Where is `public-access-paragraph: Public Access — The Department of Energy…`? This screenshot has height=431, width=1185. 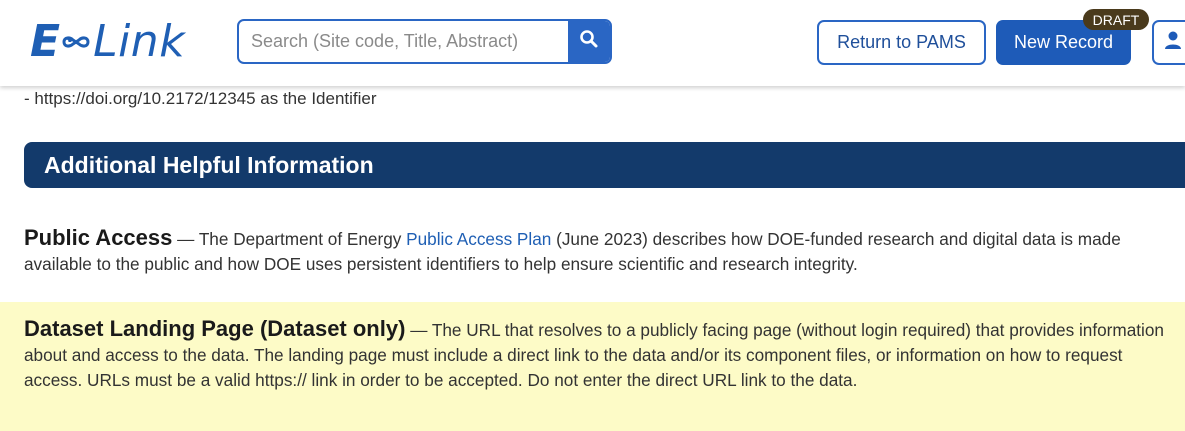
public-access-paragraph: Public Access — The Department of Energy… is located at coordinates (604, 251).